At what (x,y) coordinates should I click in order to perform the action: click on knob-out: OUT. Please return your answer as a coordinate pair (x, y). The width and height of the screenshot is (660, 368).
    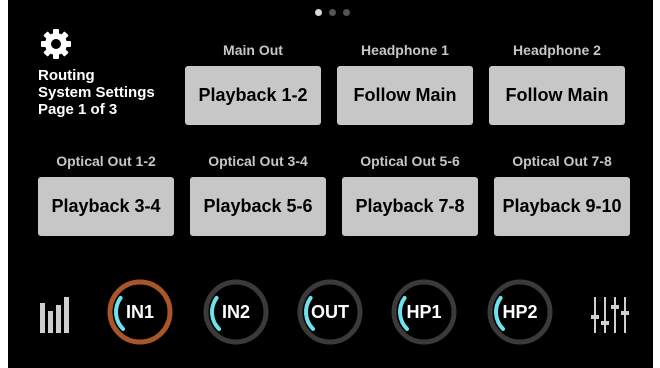
    Looking at the image, I should click on (330, 312).